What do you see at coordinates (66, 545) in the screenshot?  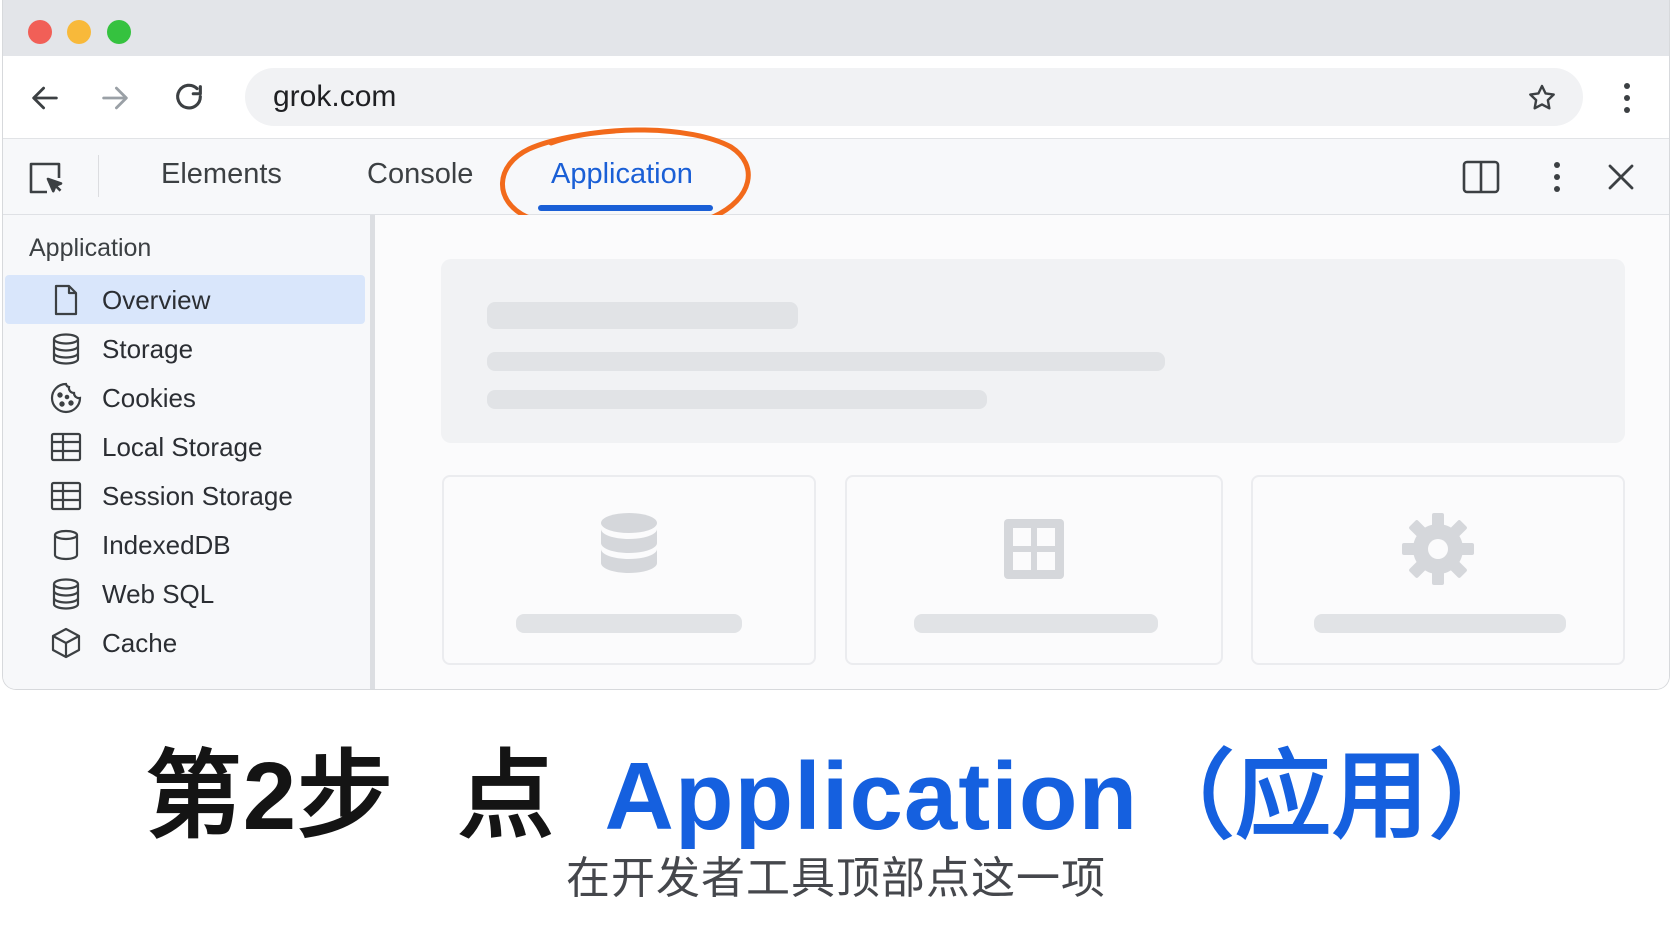 I see `cylinder-icon` at bounding box center [66, 545].